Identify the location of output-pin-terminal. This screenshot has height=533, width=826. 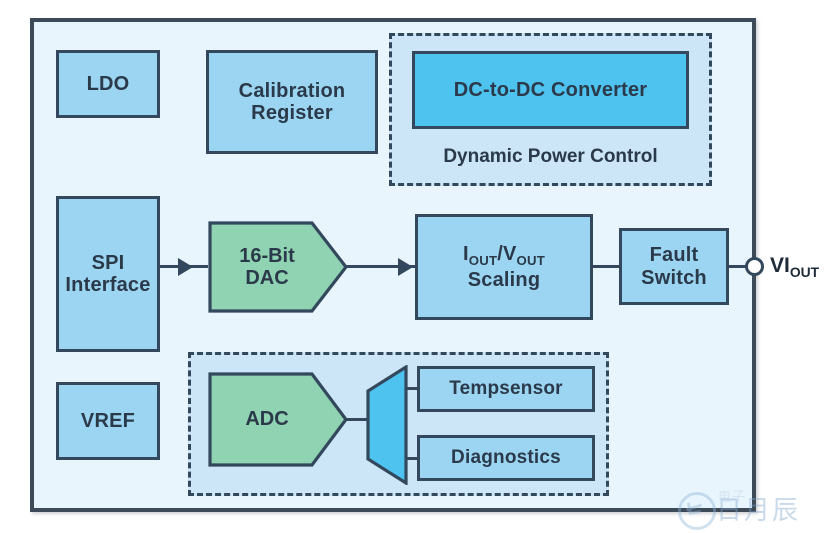
(754, 266).